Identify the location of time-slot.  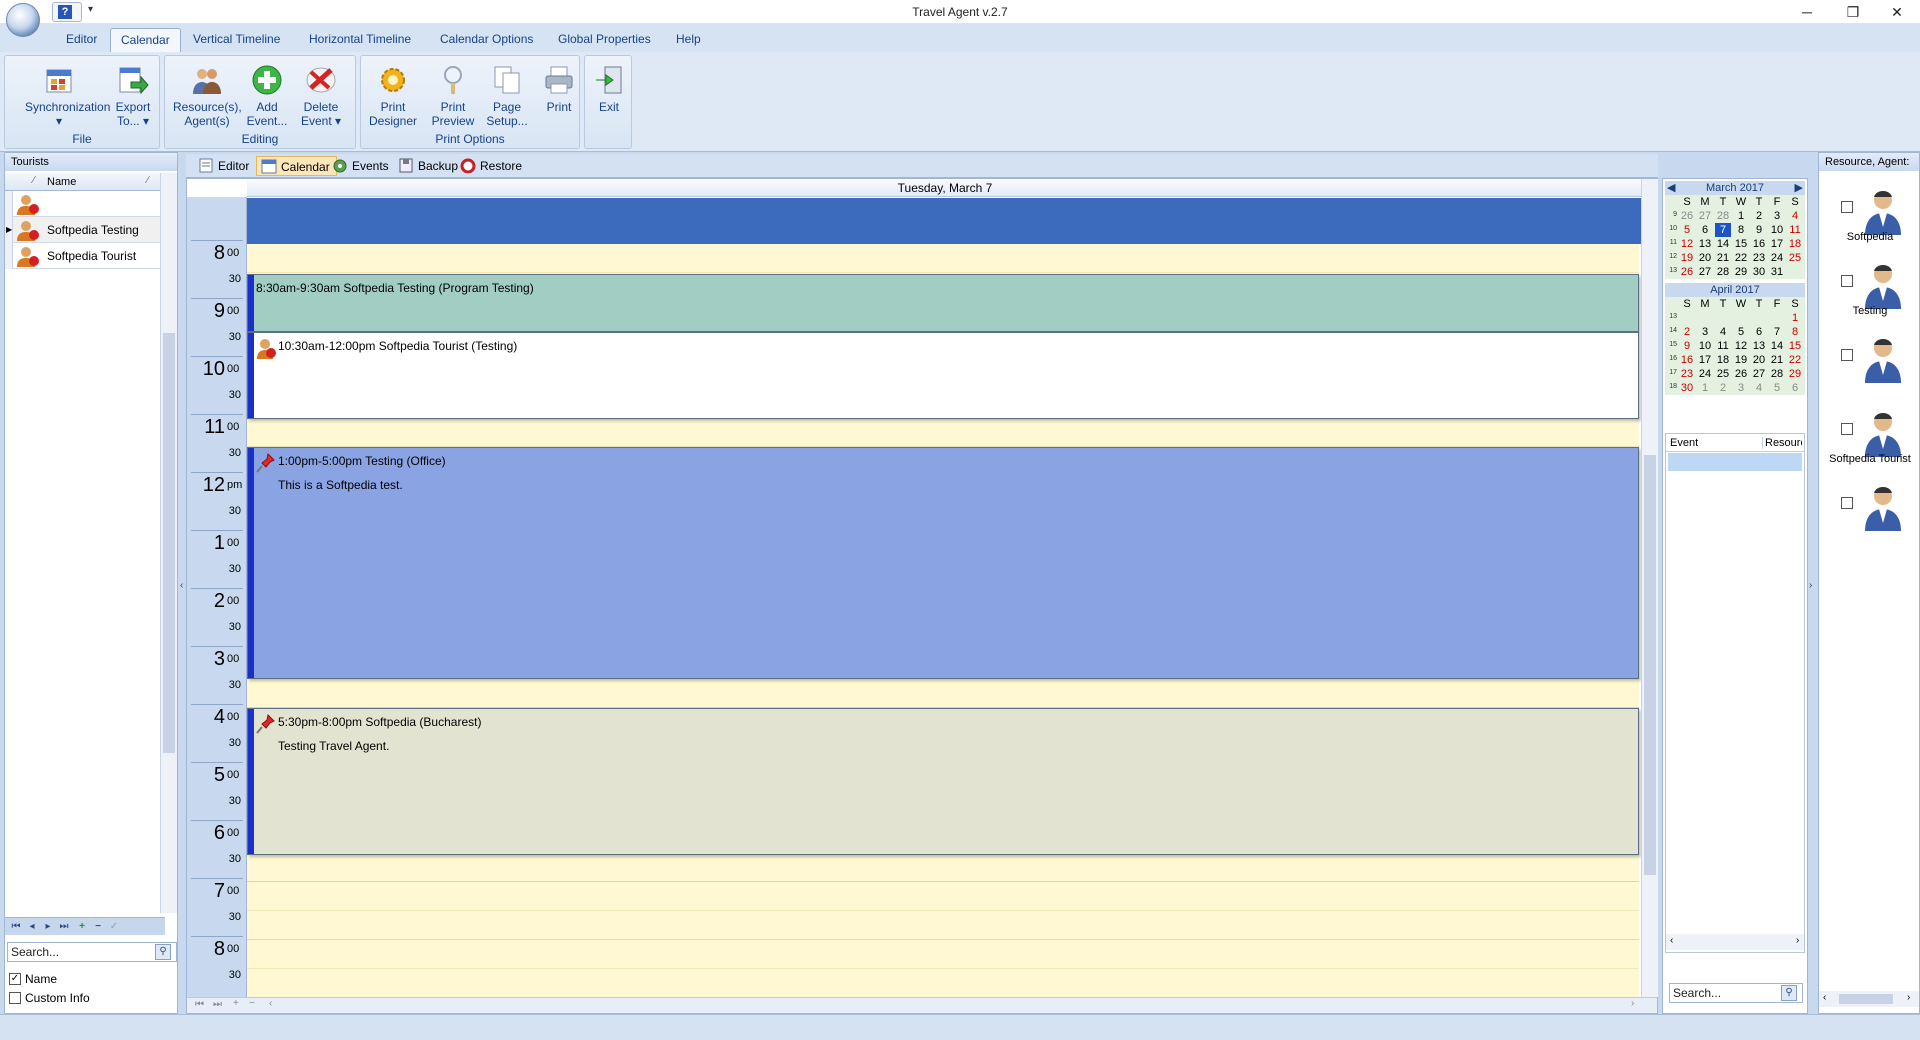
(943, 983).